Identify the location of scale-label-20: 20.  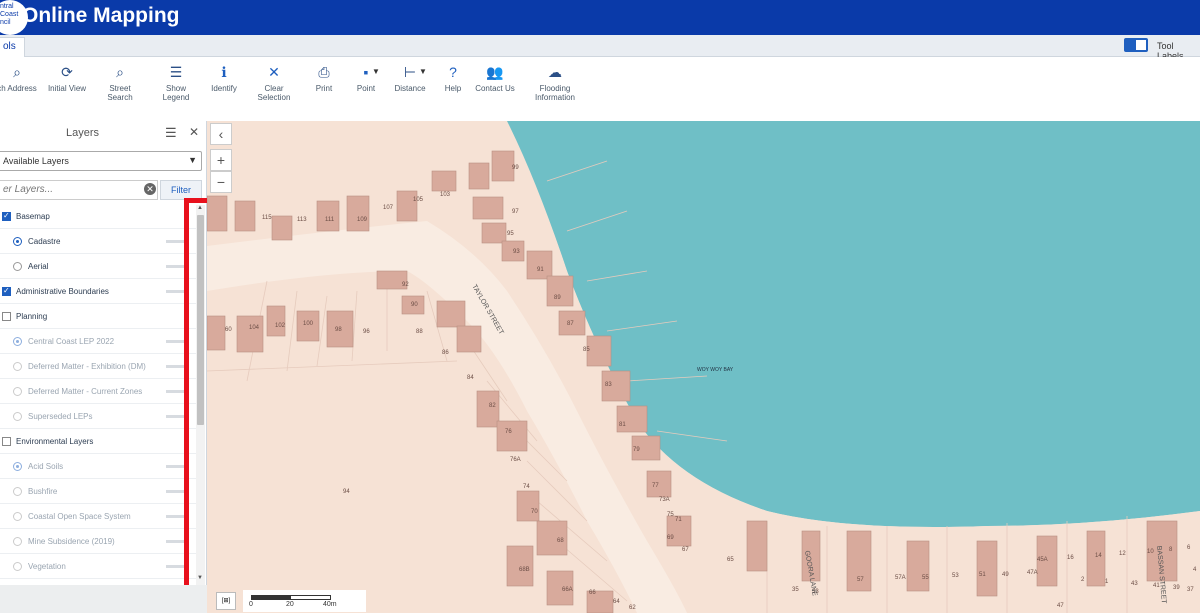
(290, 604).